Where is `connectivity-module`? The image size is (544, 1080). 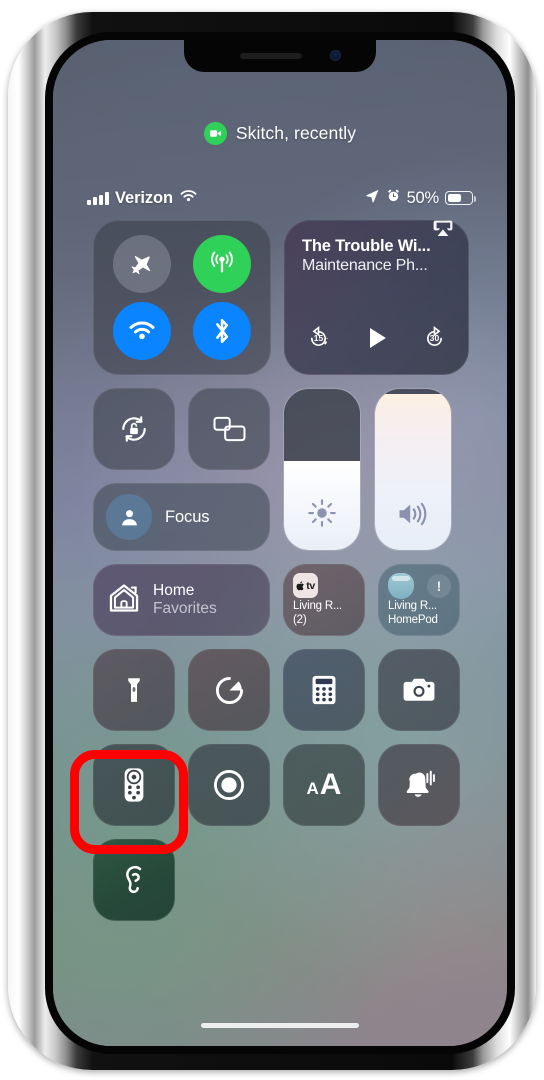 connectivity-module is located at coordinates (182, 297).